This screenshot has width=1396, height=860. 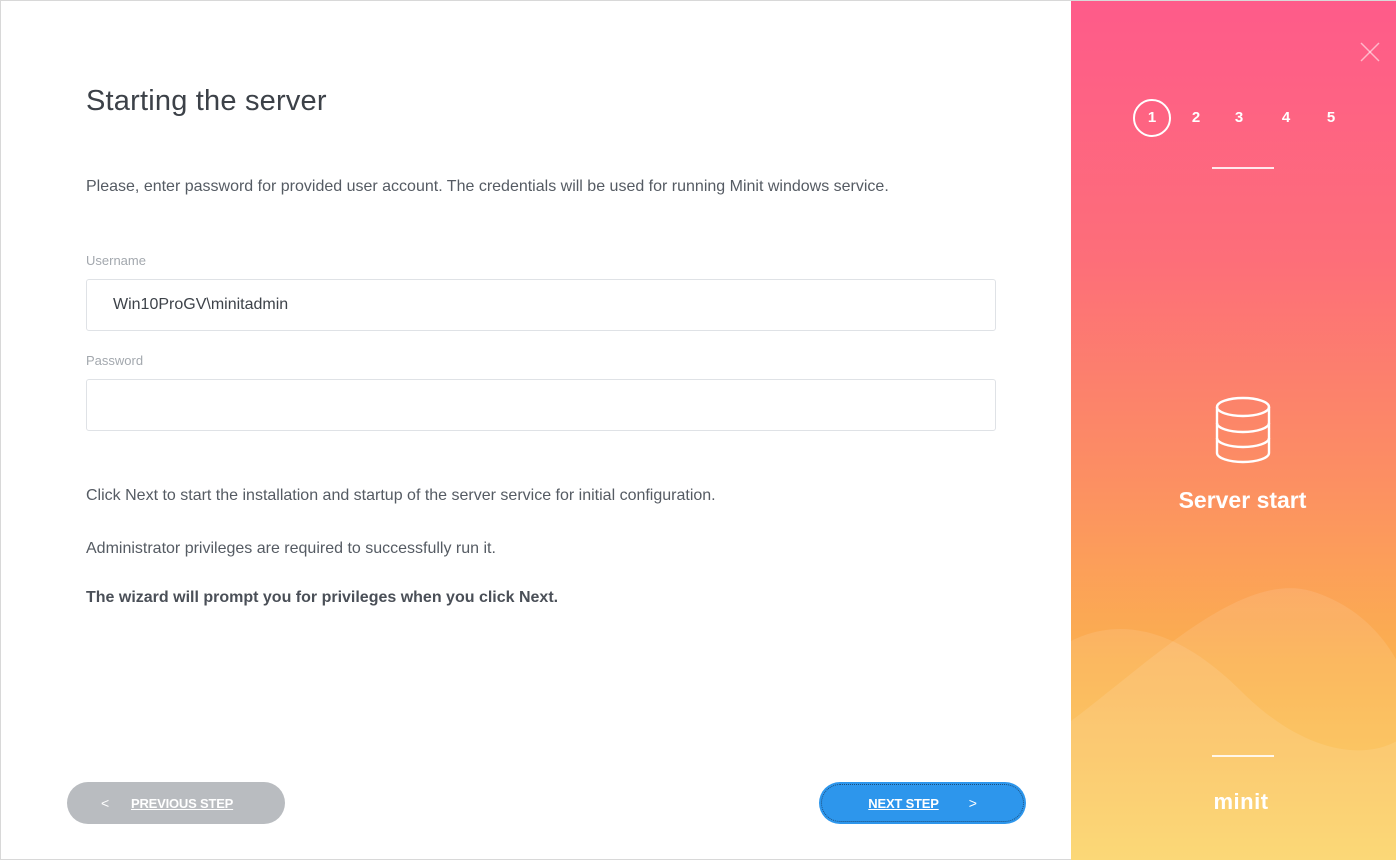 What do you see at coordinates (1243, 756) in the screenshot?
I see `sidebar-divider-bottom` at bounding box center [1243, 756].